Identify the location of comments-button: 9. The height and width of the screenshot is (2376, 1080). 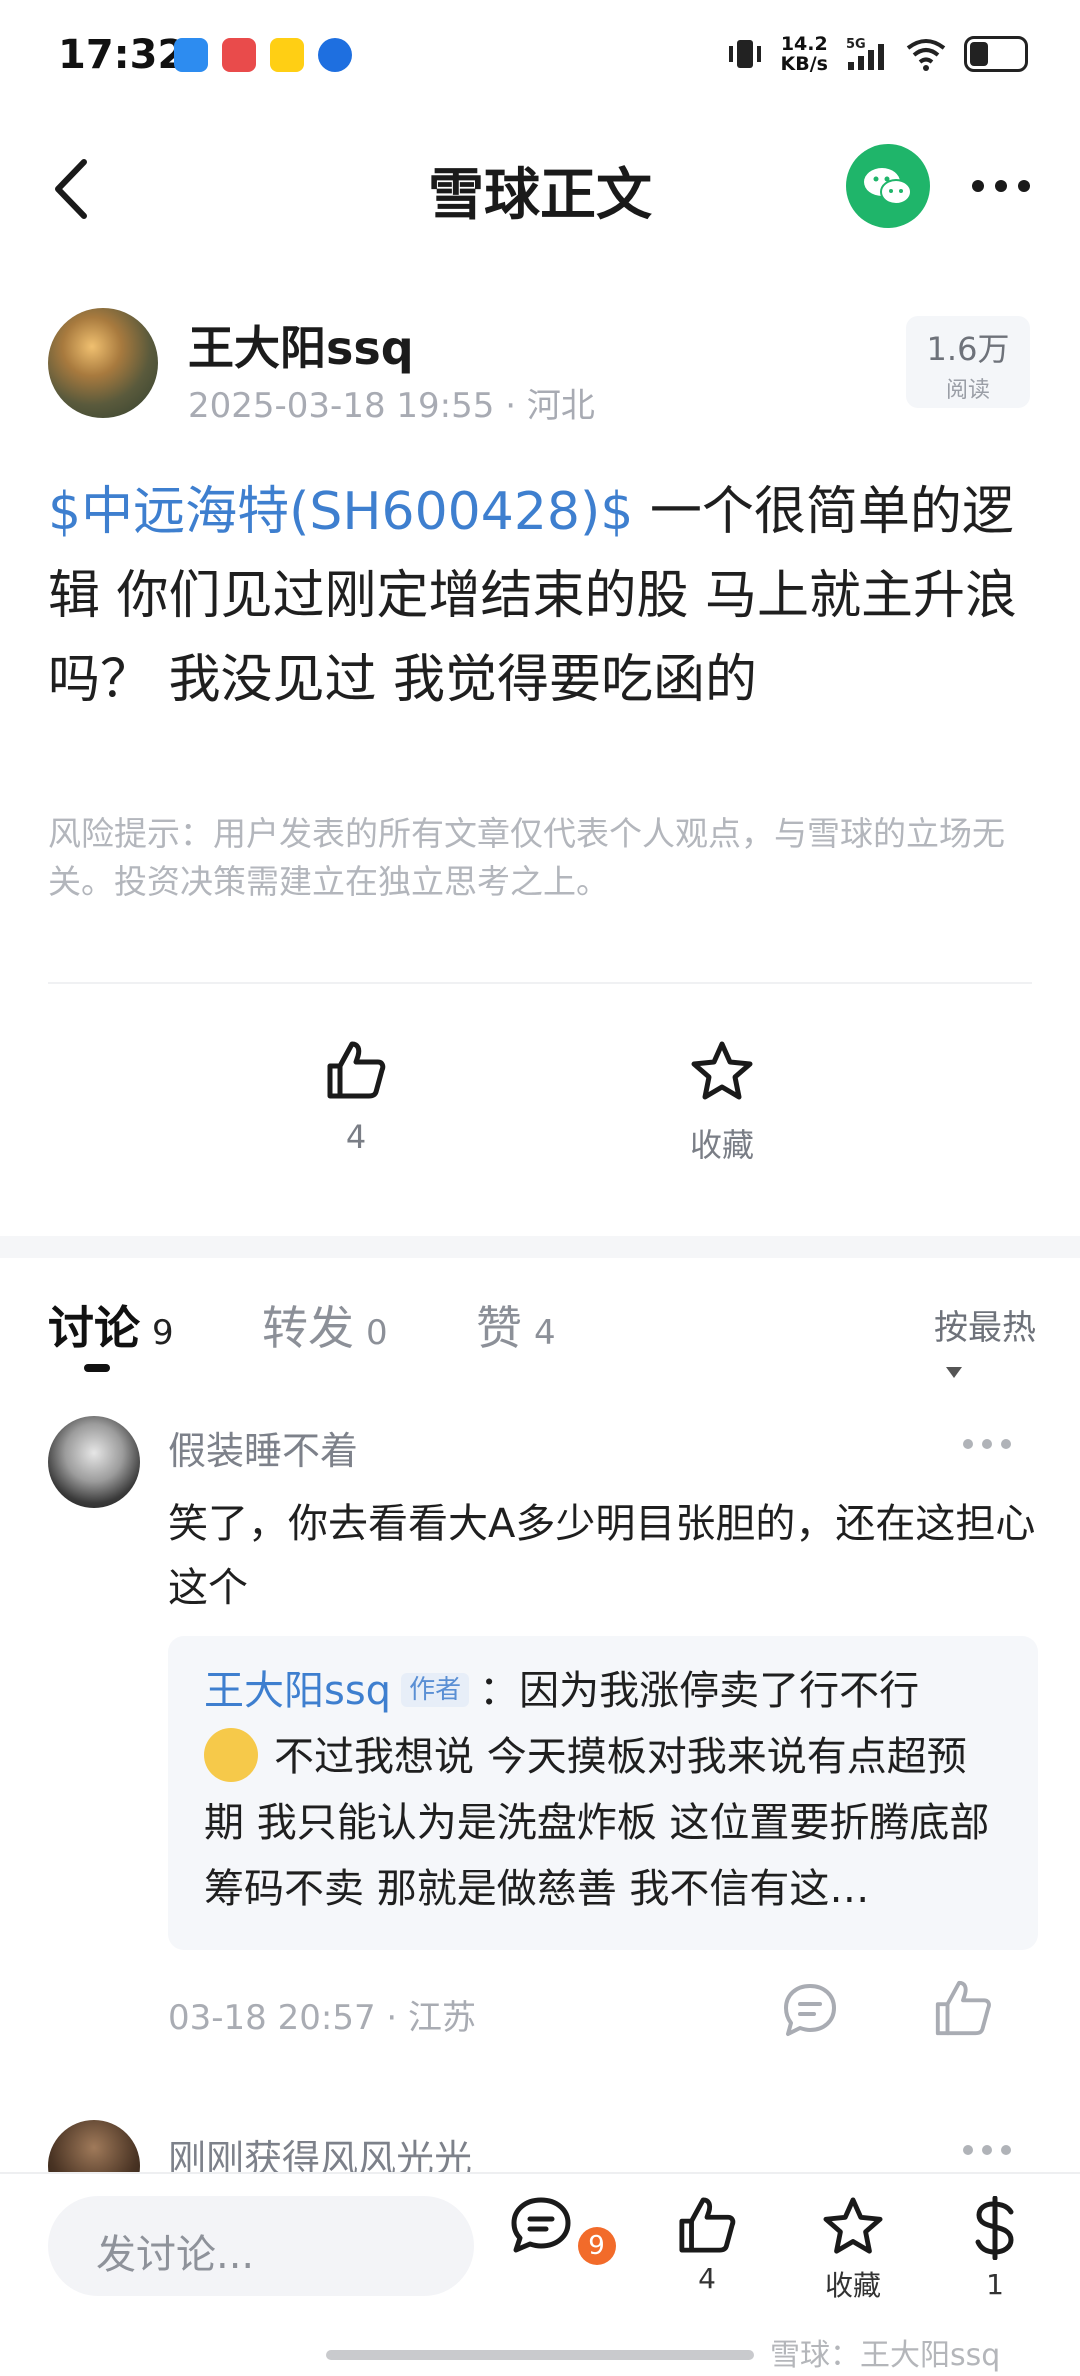
(563, 2230).